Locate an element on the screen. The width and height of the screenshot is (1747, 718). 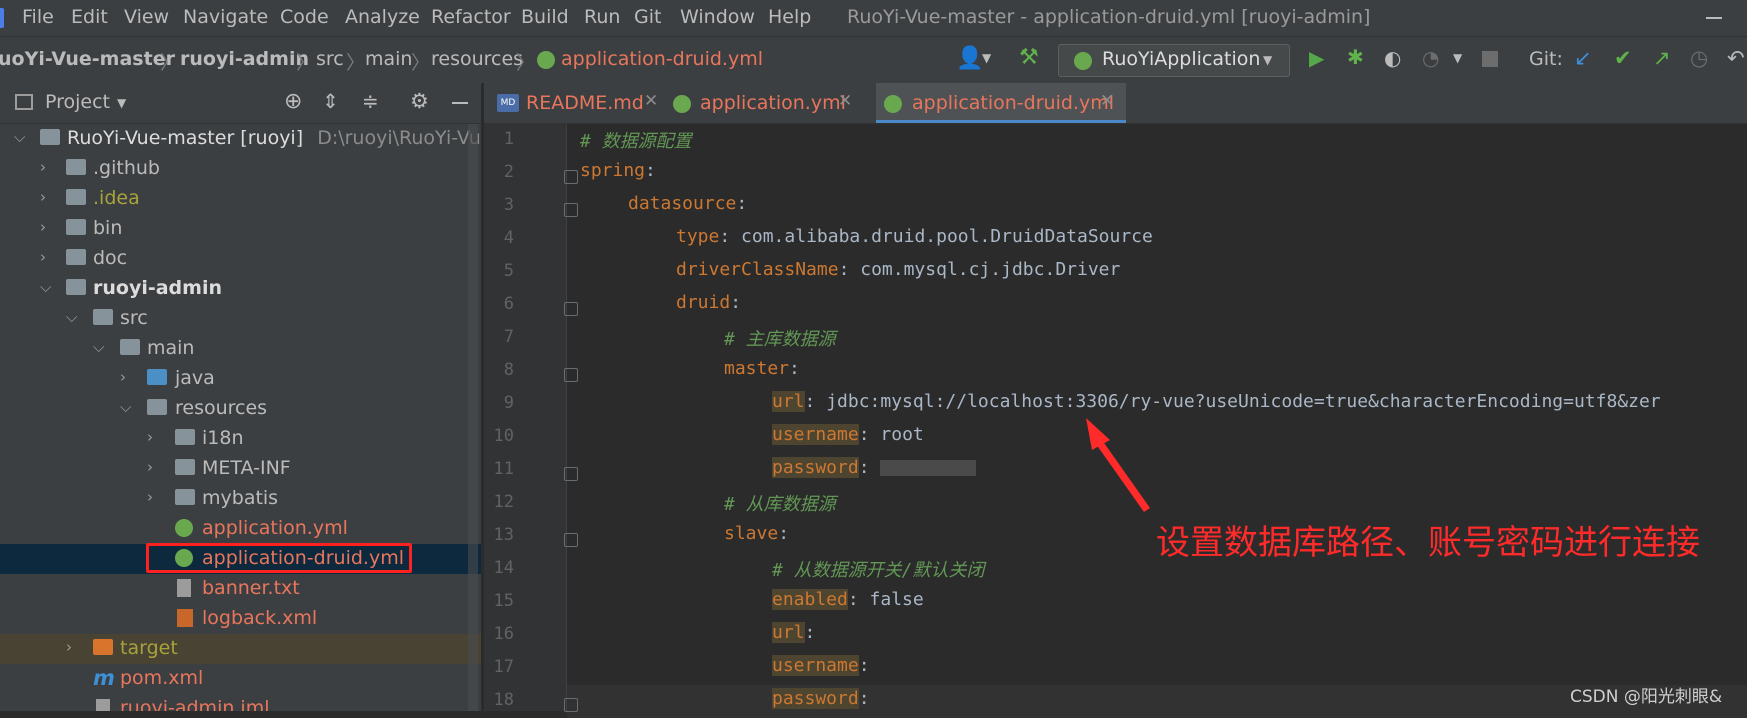
code-line: slave: is located at coordinates (756, 533).